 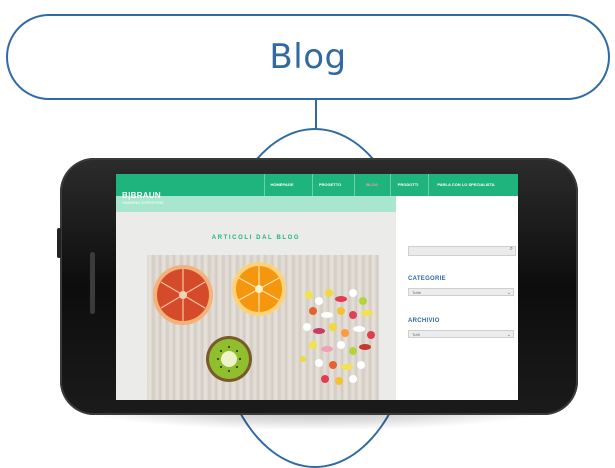 What do you see at coordinates (511, 249) in the screenshot?
I see `search-icon: ⌕` at bounding box center [511, 249].